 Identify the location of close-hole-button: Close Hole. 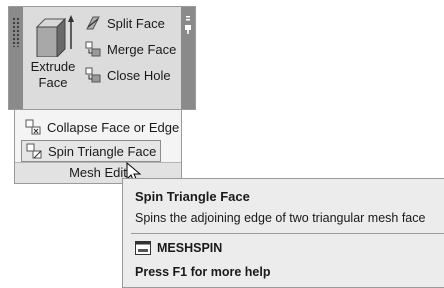
(128, 75).